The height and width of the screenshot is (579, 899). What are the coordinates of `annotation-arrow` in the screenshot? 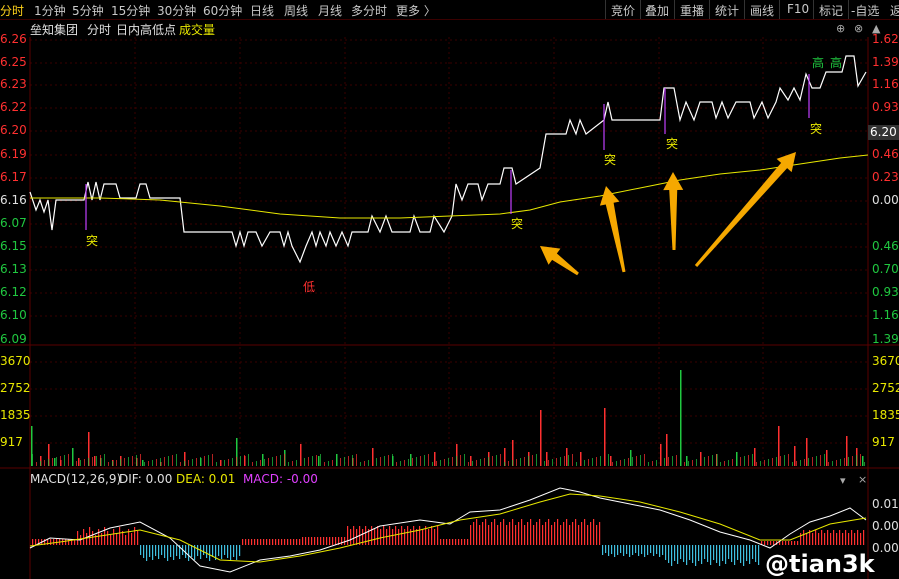 It's located at (612, 229).